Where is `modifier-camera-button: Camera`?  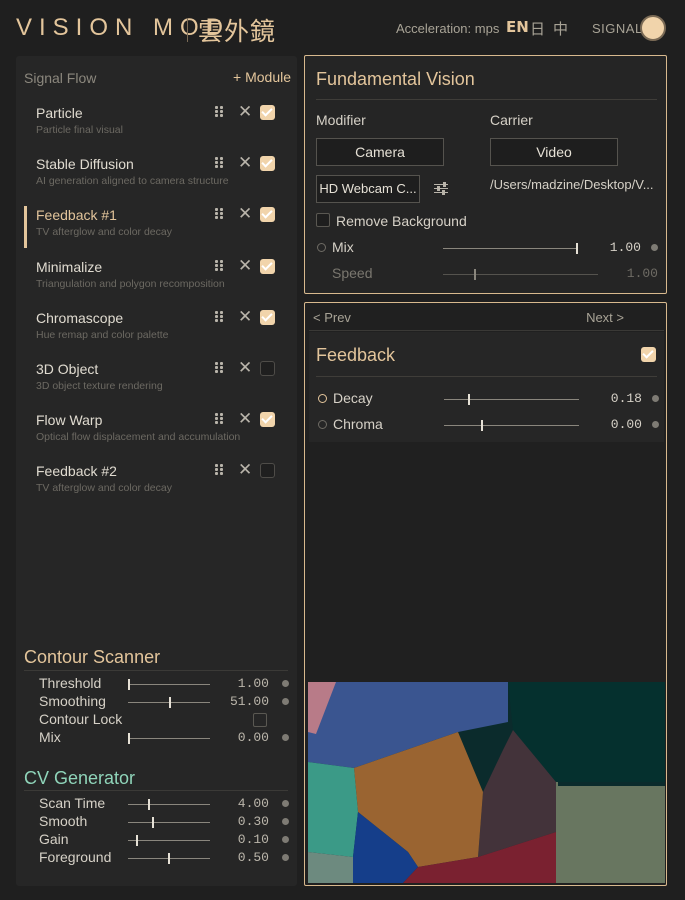
modifier-camera-button: Camera is located at coordinates (380, 152).